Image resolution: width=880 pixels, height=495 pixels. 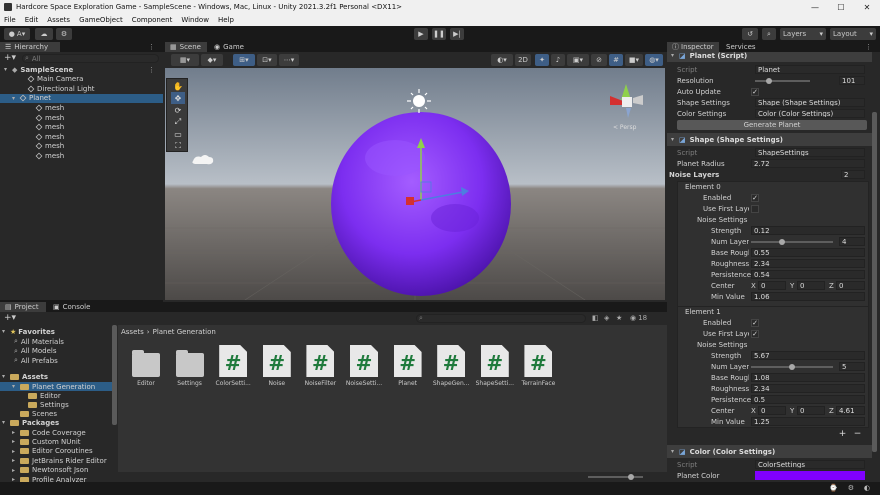 I want to click on assets-header: ▾ Assets, so click(x=25, y=376).